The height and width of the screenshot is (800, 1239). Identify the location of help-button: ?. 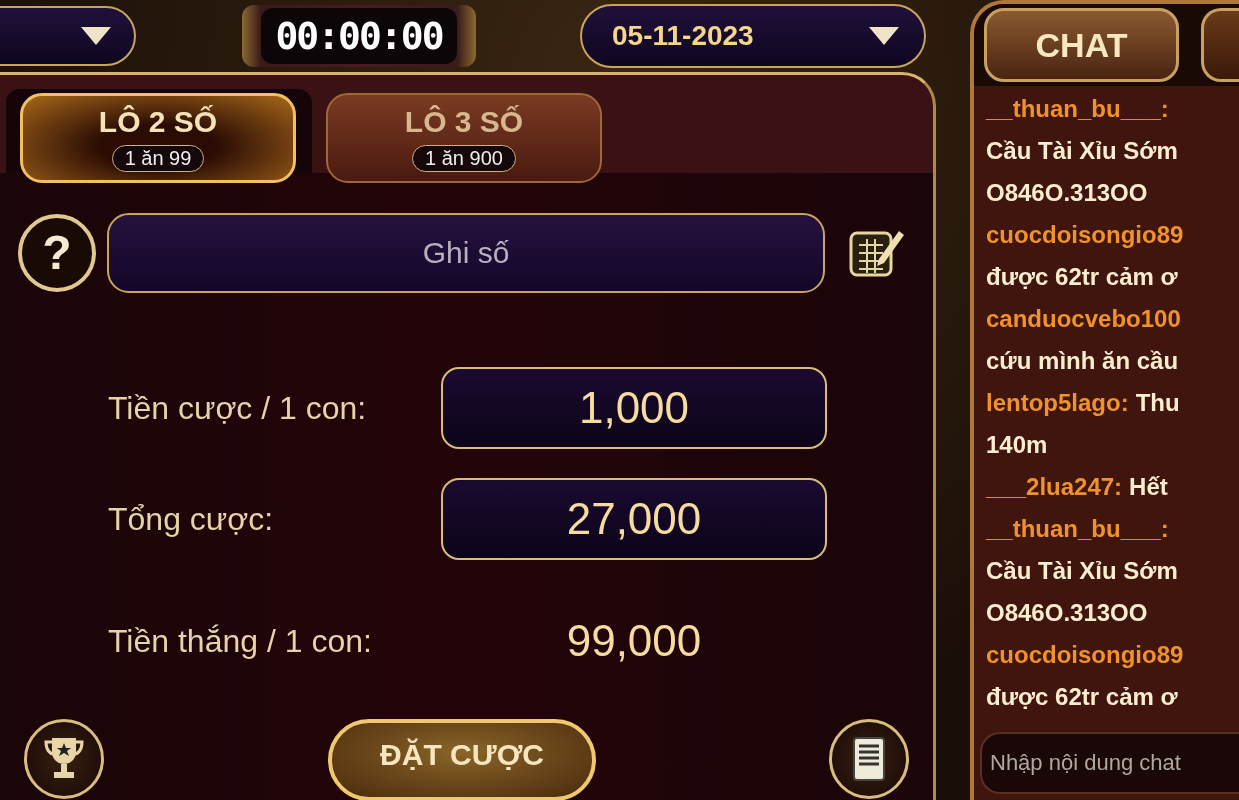
(57, 253).